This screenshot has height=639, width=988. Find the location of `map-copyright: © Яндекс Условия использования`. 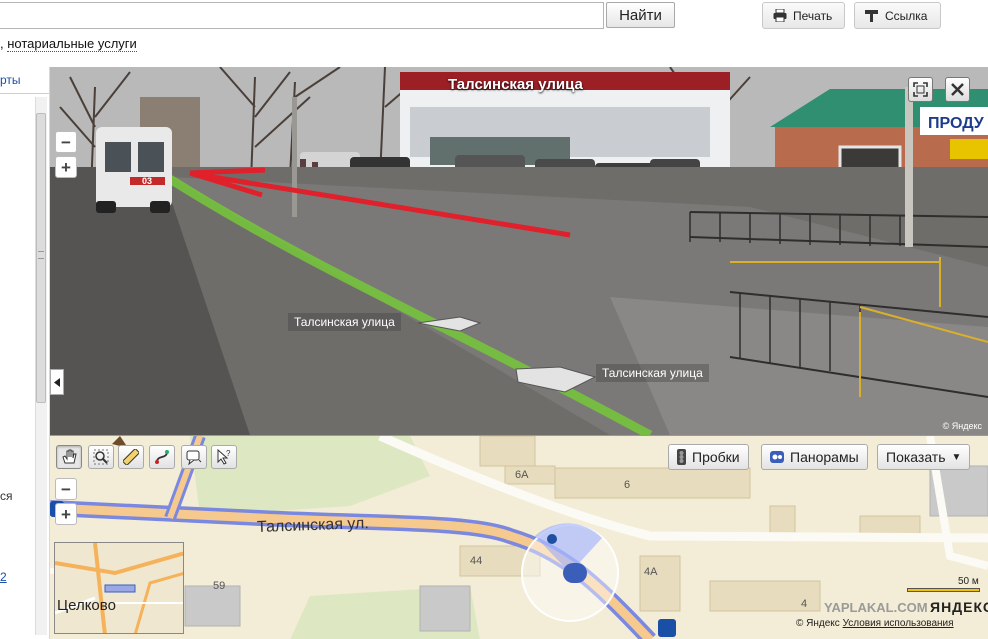

map-copyright: © Яндекс Условия использования is located at coordinates (875, 623).